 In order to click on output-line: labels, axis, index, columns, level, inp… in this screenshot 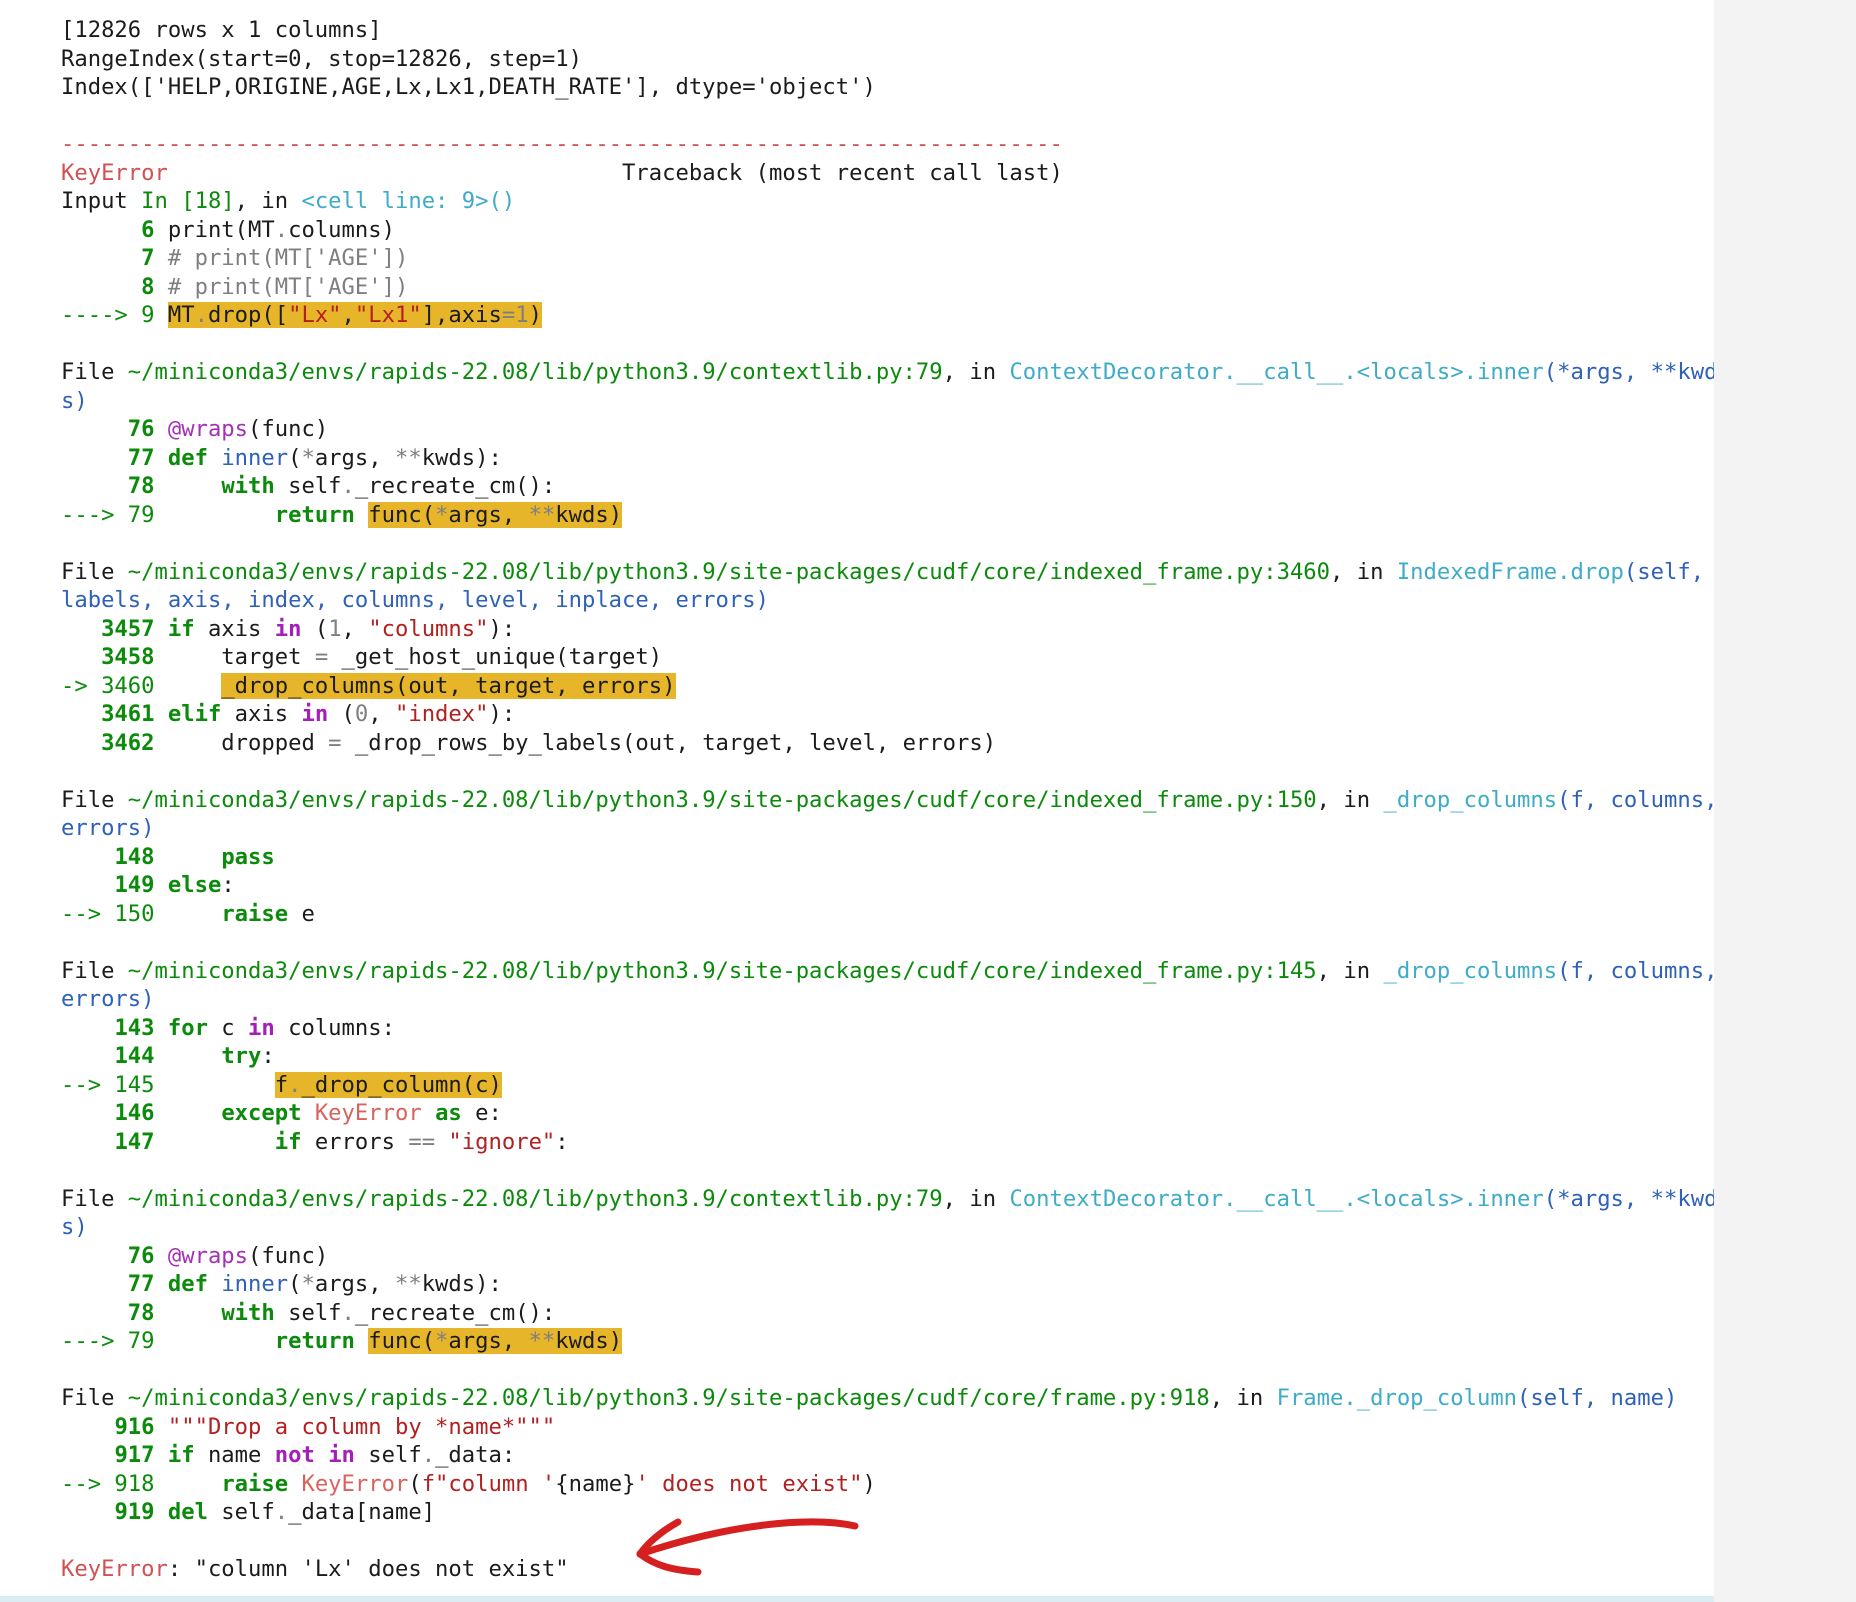, I will do `click(889, 600)`.